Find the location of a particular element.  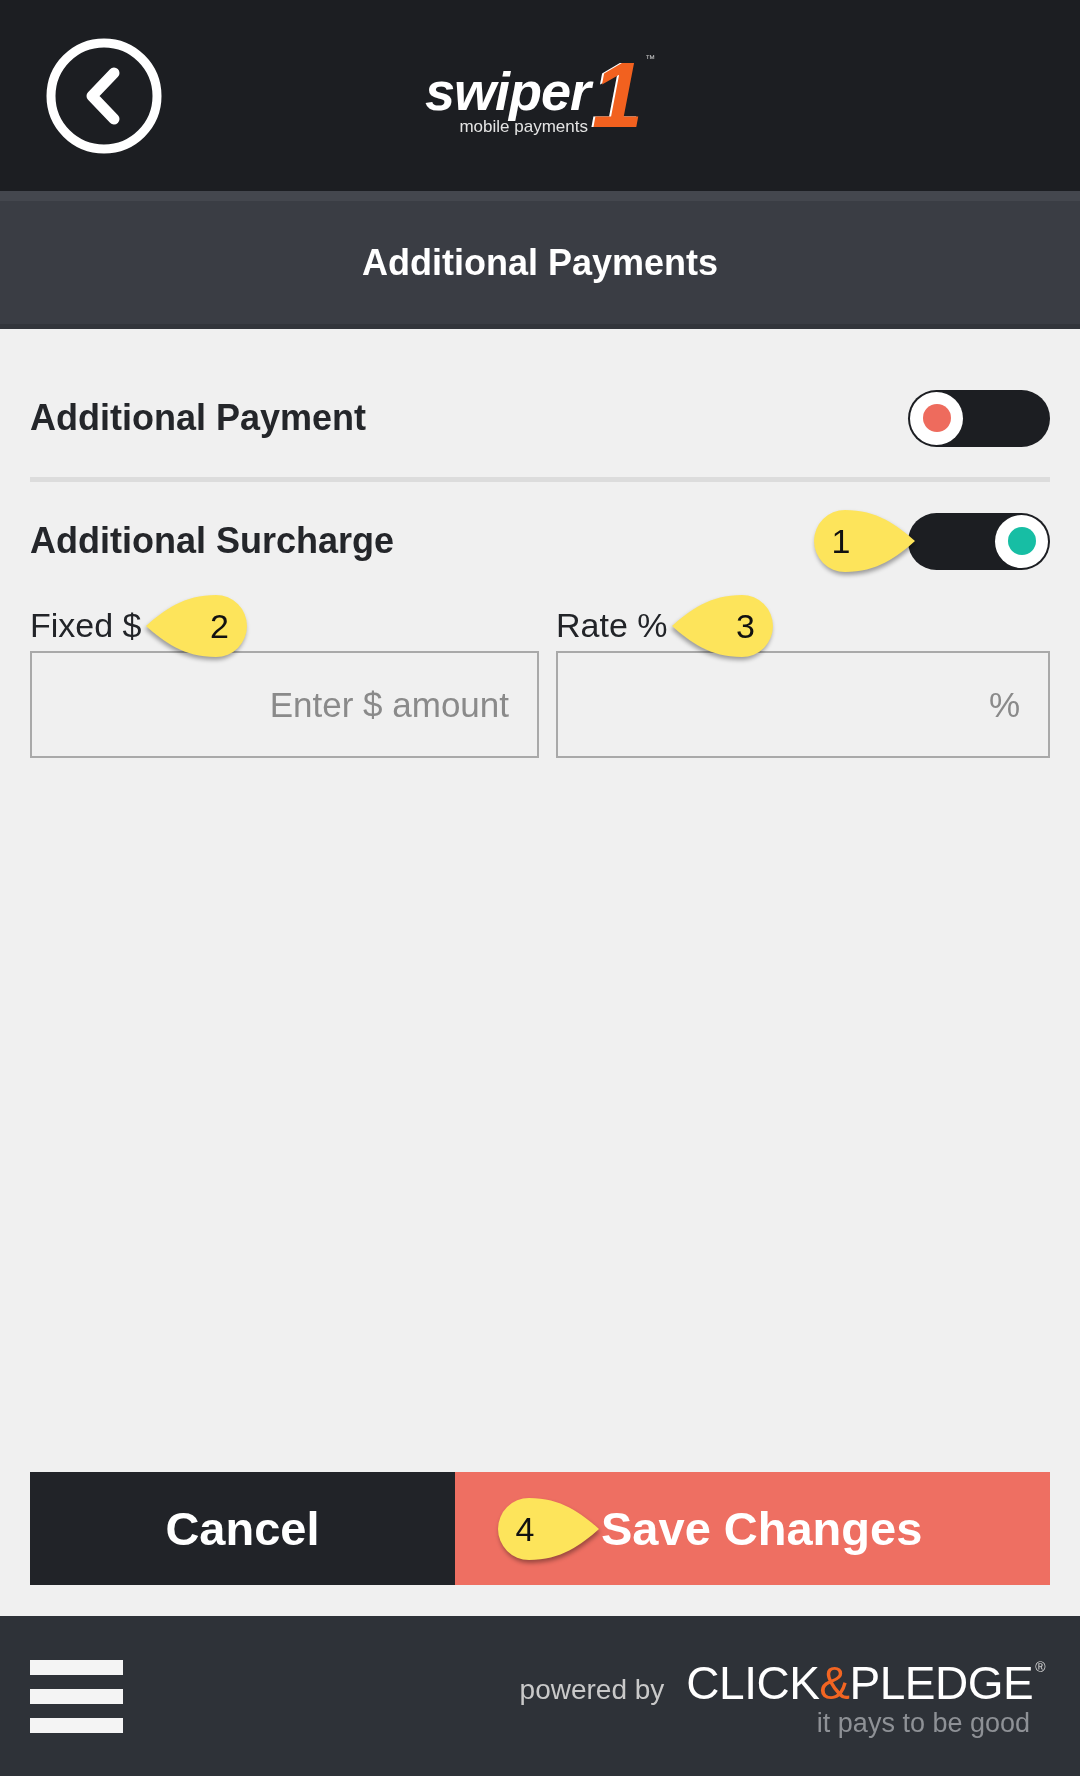

page-title: Additional Payments is located at coordinates (540, 262).